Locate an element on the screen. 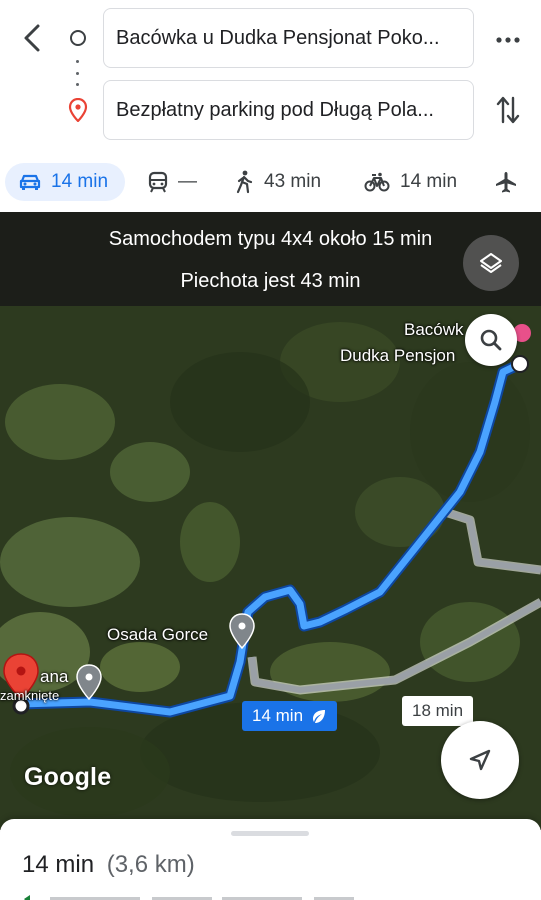 This screenshot has height=900, width=541. destination-pin-icon is located at coordinates (78, 110).